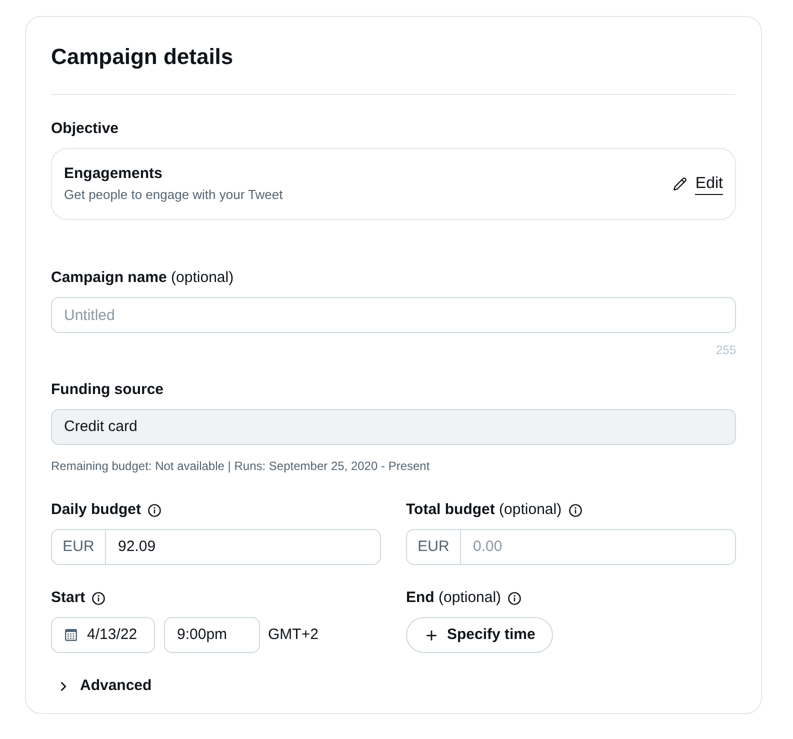  I want to click on date-value: 4/13/22, so click(112, 634).